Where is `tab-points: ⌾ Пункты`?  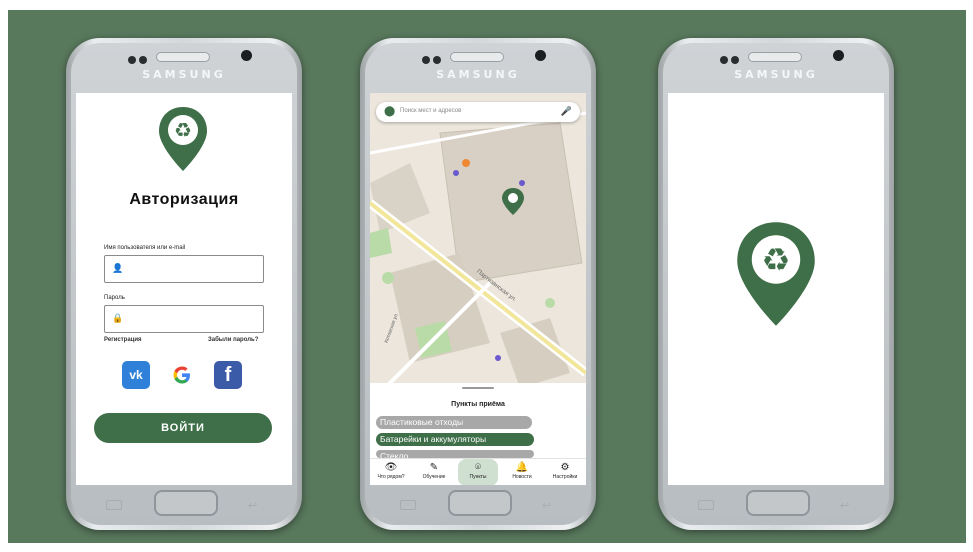 tab-points: ⌾ Пункты is located at coordinates (478, 472).